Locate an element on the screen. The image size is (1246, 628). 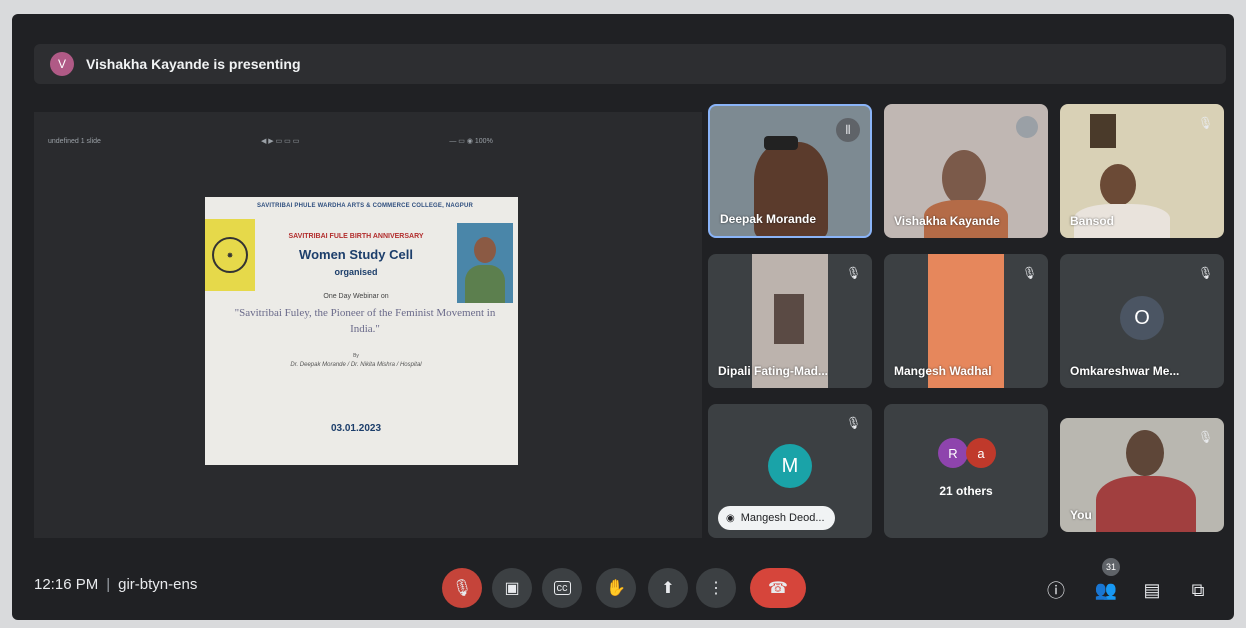
leave-call-button: ☎ is located at coordinates (778, 588).